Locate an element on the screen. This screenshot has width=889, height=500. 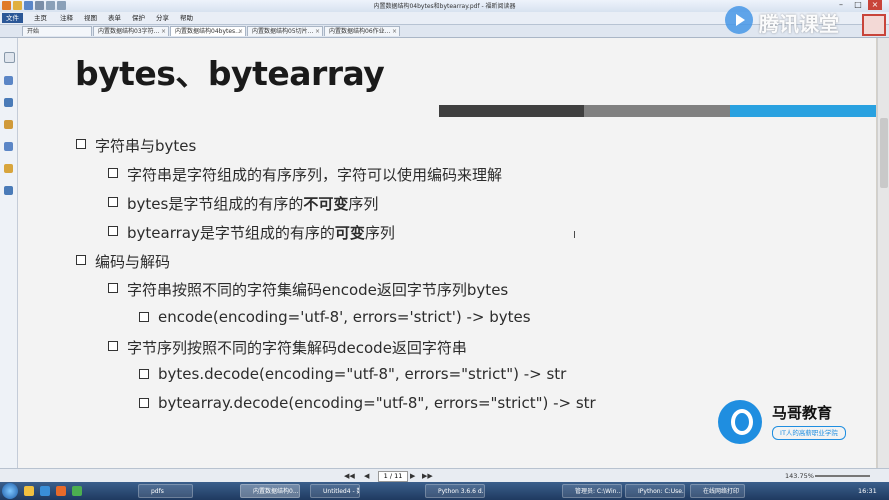
menu-help: 帮助 is located at coordinates (186, 18).